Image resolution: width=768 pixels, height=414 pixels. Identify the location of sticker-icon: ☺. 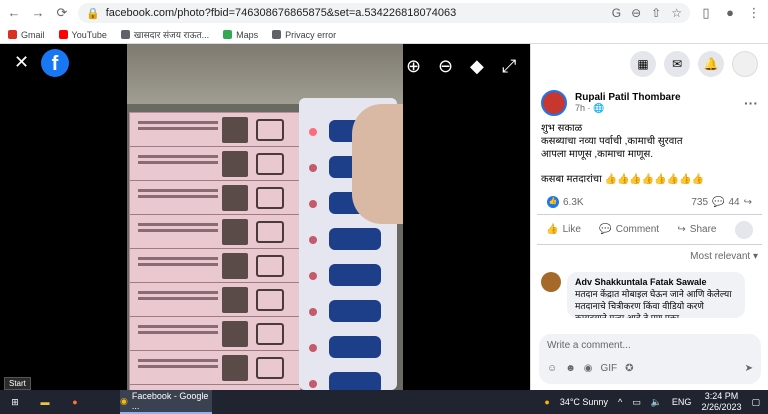
(552, 368).